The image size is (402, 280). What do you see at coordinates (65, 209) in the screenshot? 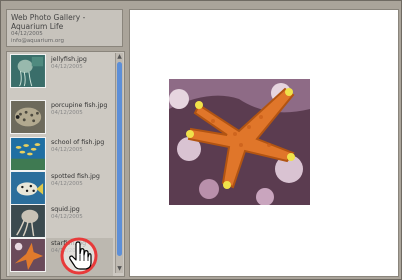
I see `thumbnail-filename: squid.jpg` at bounding box center [65, 209].